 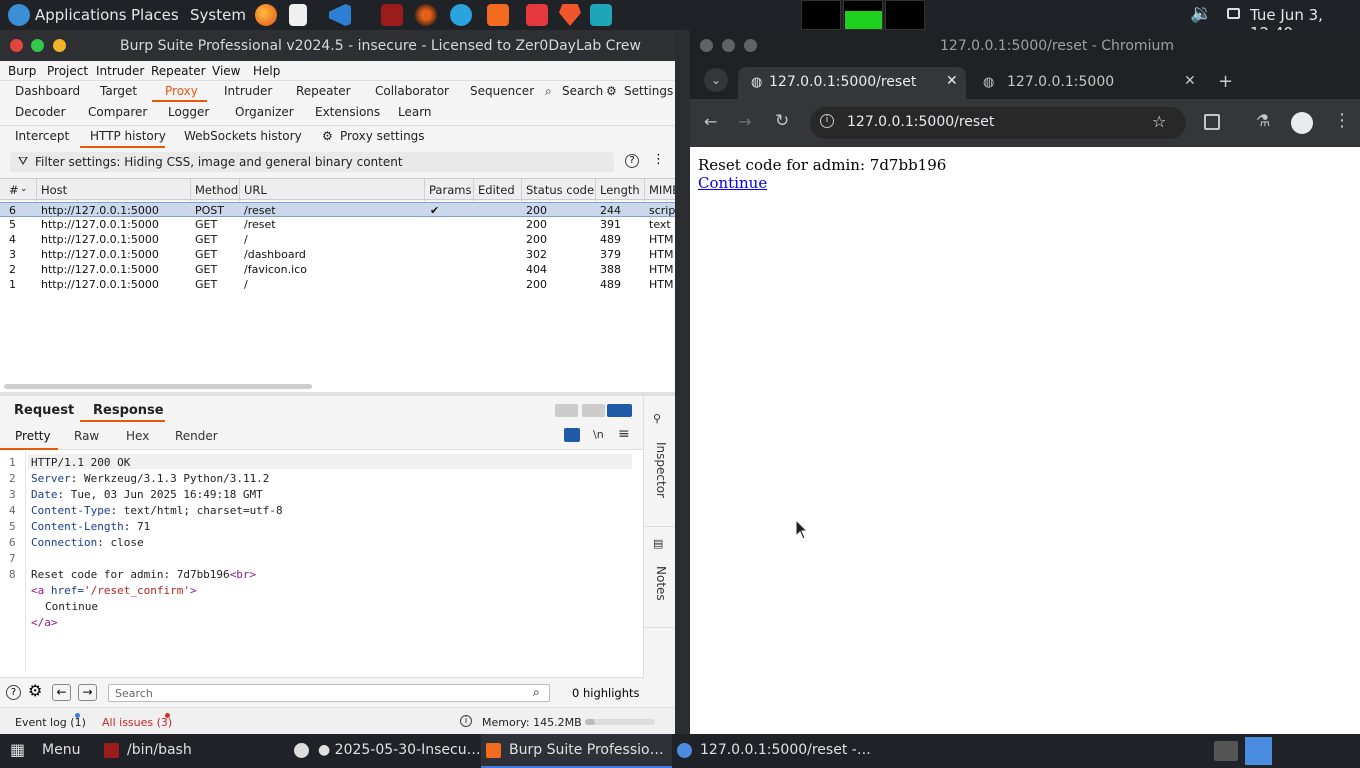 What do you see at coordinates (548, 91) in the screenshot?
I see `search-icon: ⌕` at bounding box center [548, 91].